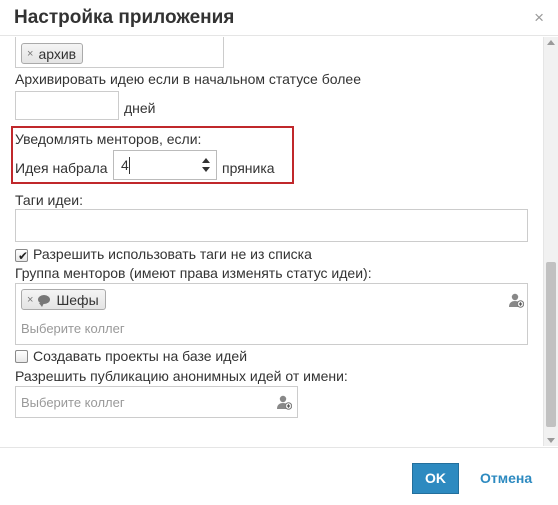 The width and height of the screenshot is (558, 505). What do you see at coordinates (539, 17) in the screenshot?
I see `close-icon: ×` at bounding box center [539, 17].